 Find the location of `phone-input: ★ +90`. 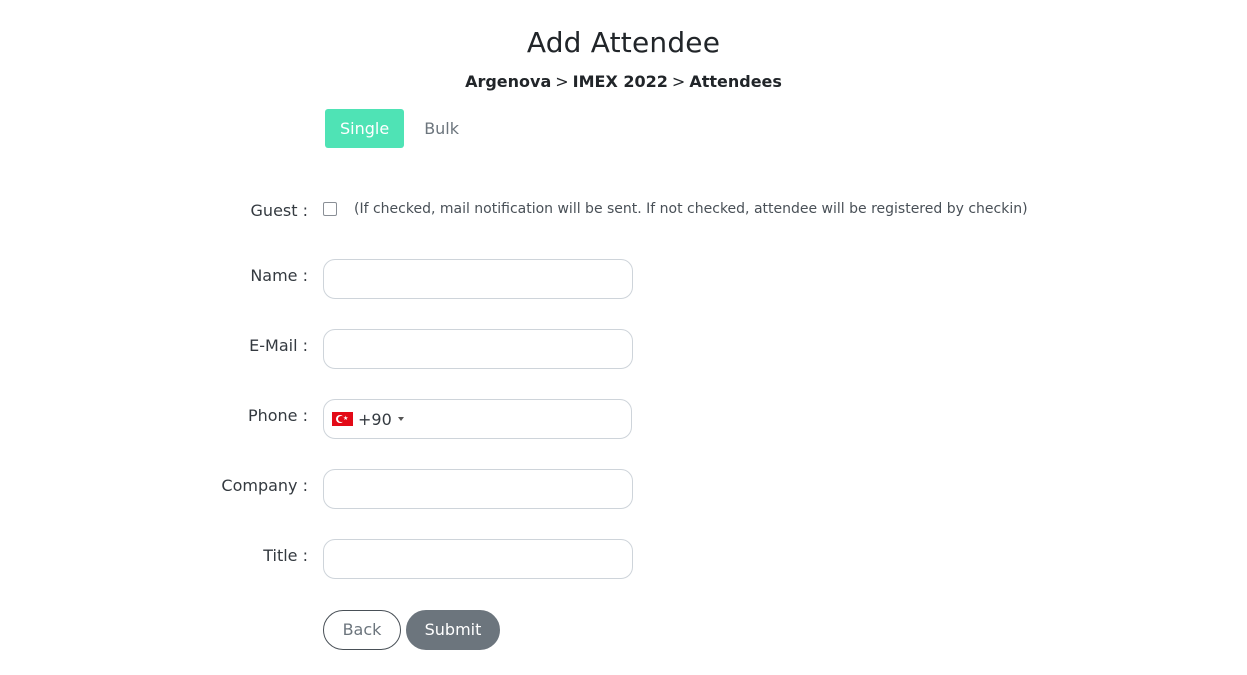

phone-input: ★ +90 is located at coordinates (477, 419).